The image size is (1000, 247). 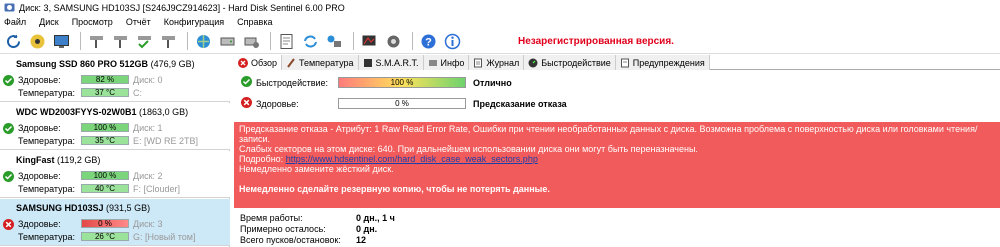 I want to click on tab-log: Журнал, so click(x=497, y=62).